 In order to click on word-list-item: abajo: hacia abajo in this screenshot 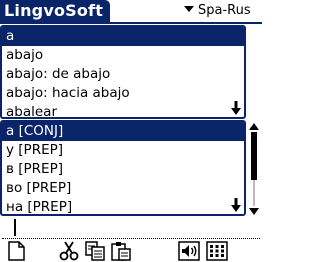, I will do `click(123, 93)`.